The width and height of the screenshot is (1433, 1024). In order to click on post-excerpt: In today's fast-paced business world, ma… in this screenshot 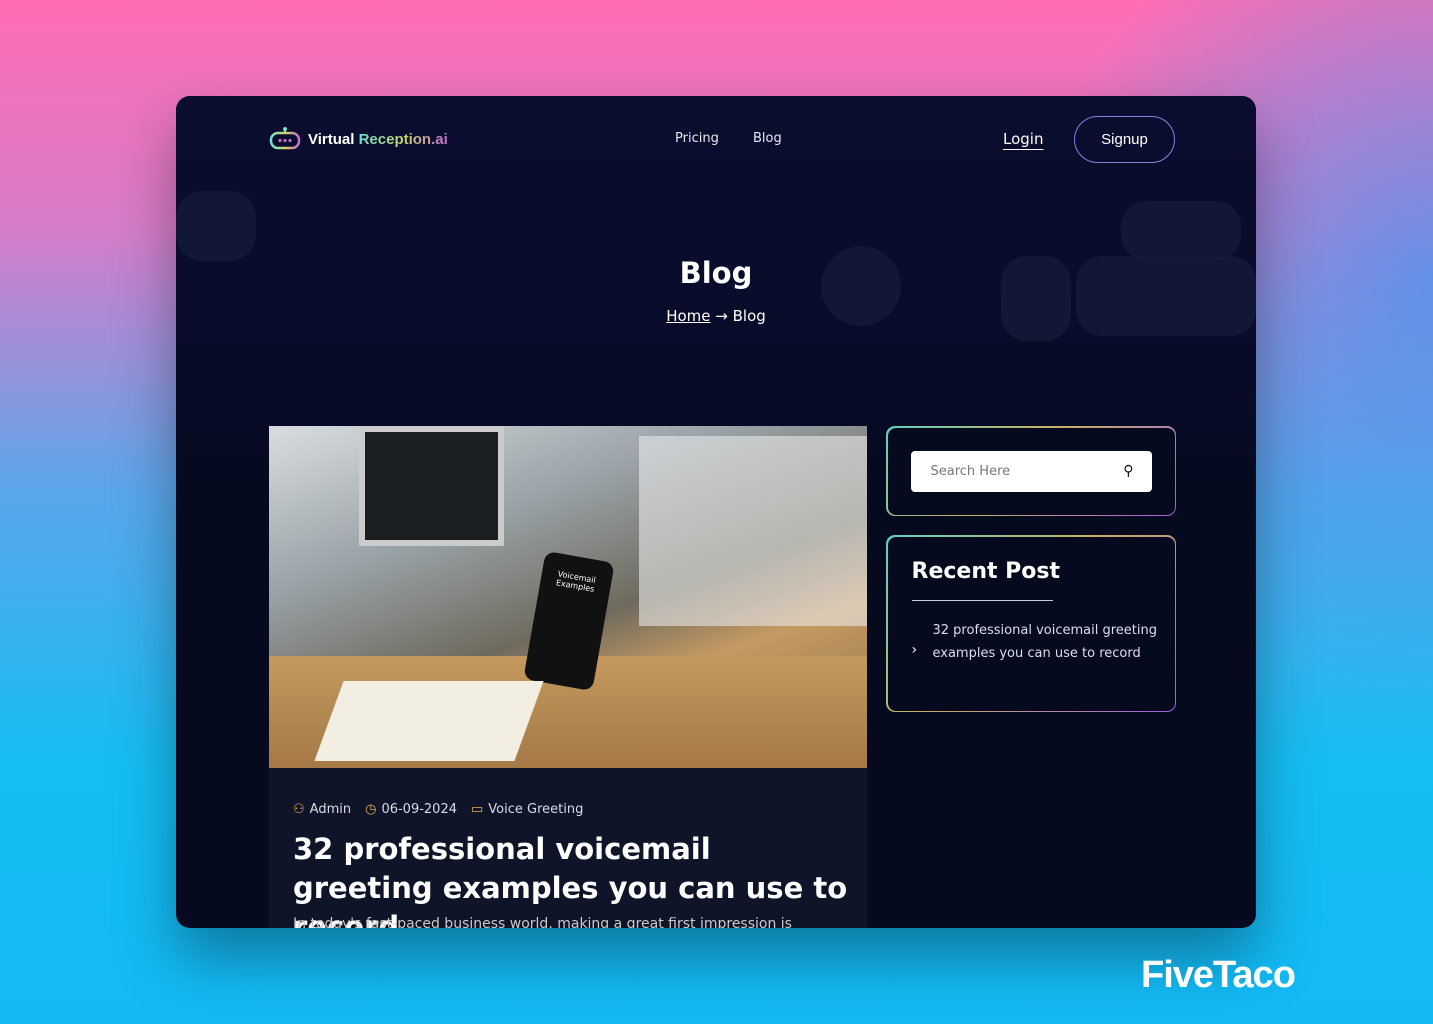, I will do `click(542, 922)`.